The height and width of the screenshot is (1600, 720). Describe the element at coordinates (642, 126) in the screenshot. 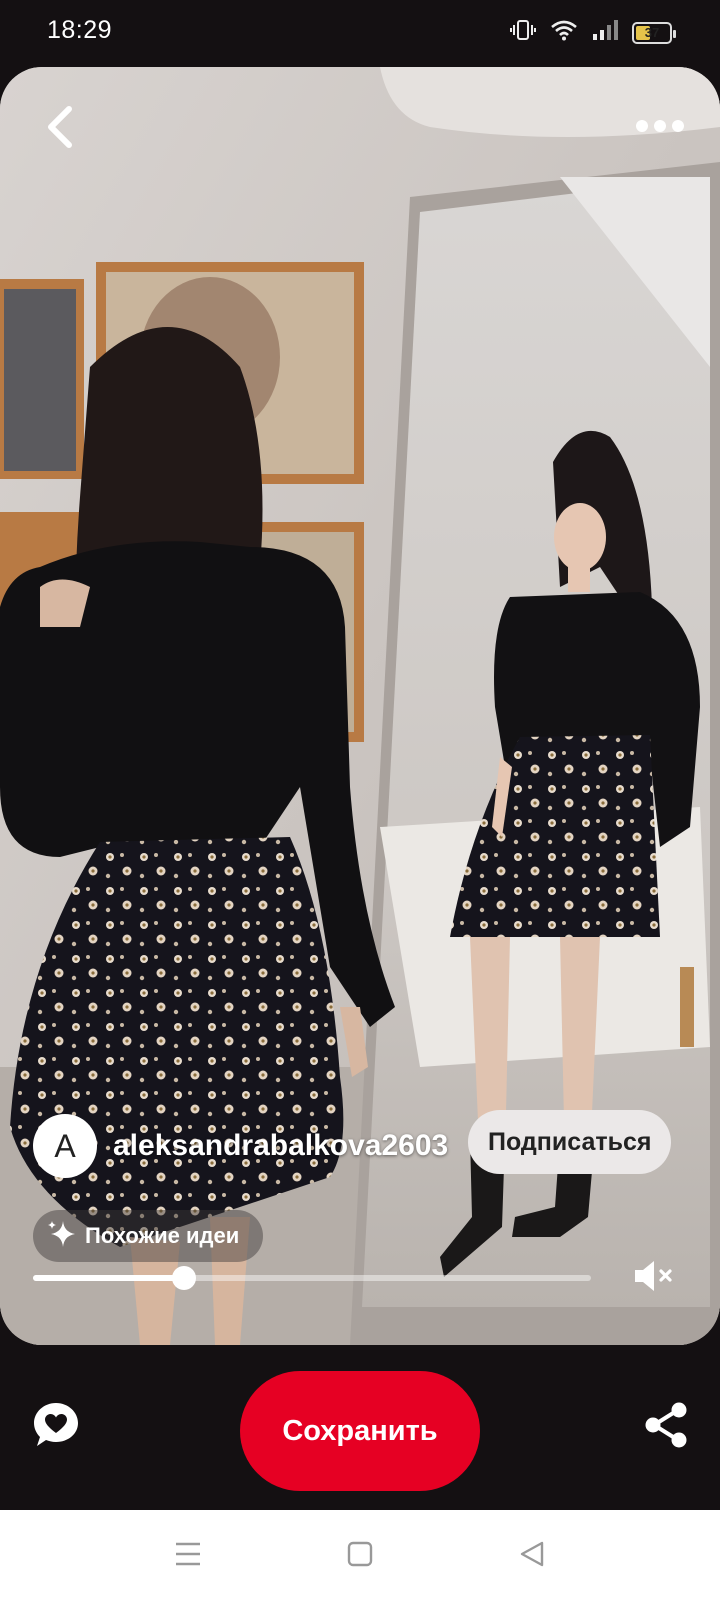

I see `more-options-icon` at that location.